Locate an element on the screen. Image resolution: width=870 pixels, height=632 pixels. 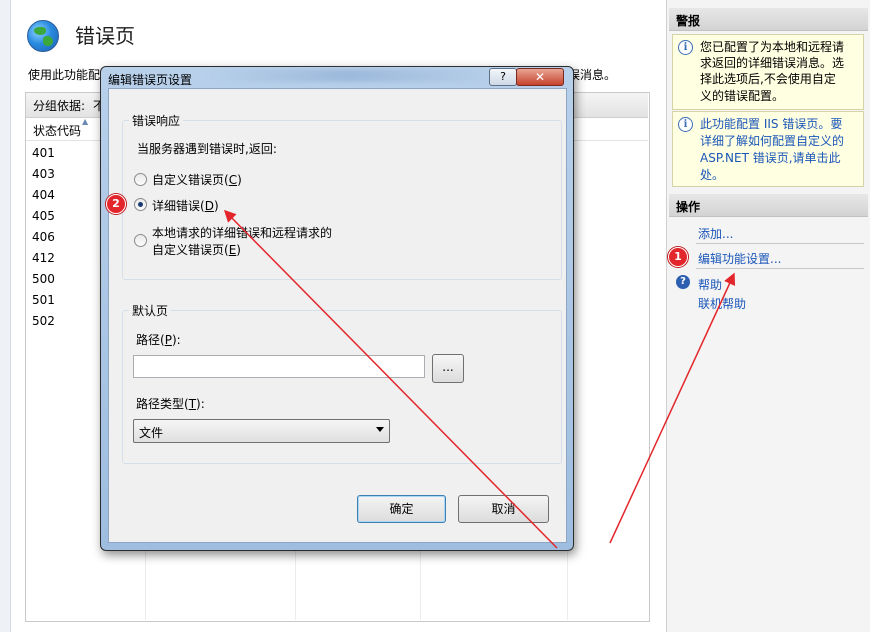
annotation-badge-1: 1 is located at coordinates (678, 257).